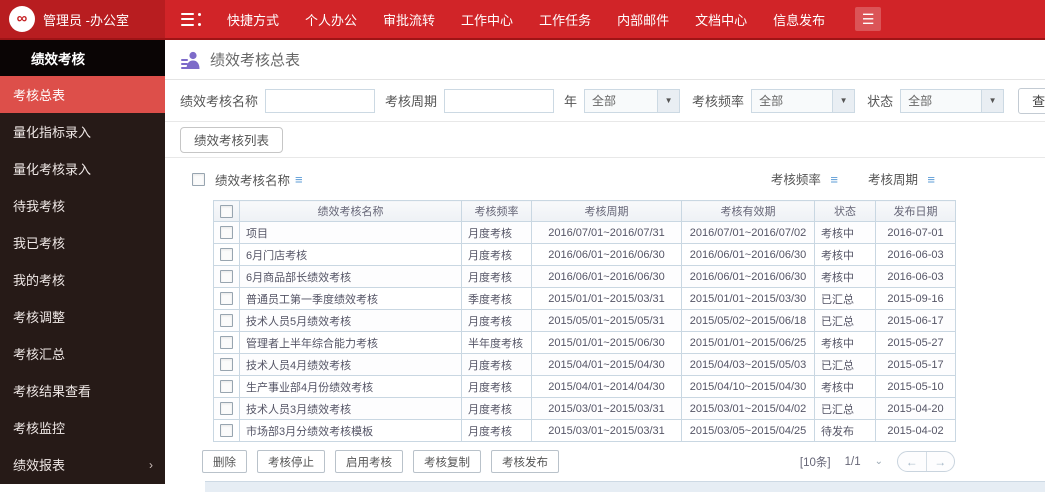 This screenshot has width=1045, height=492. I want to click on nav-item: 审批流转, so click(409, 19).